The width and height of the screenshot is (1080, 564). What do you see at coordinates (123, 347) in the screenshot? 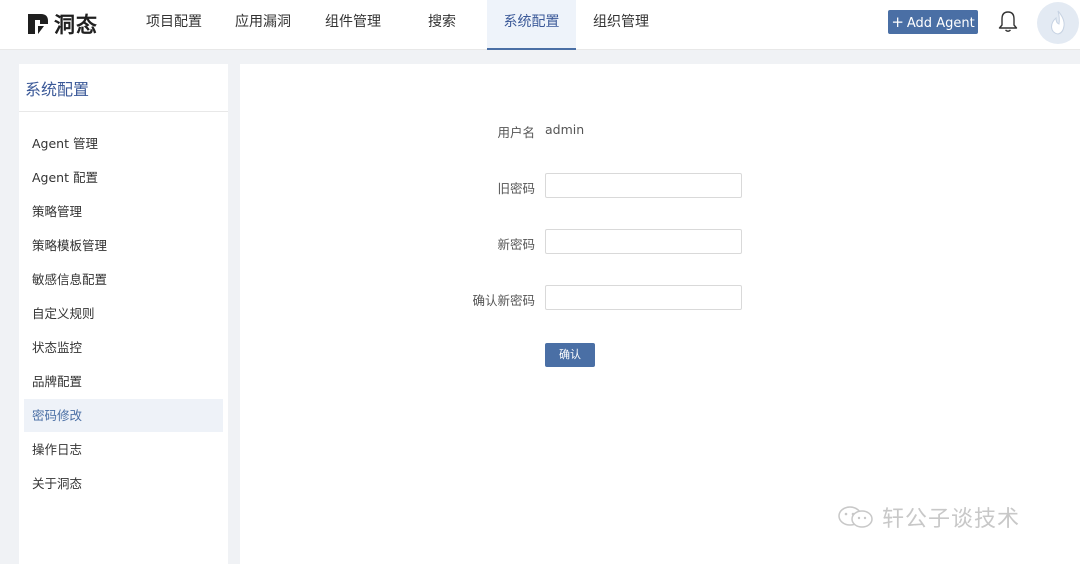
I see `sidebar-item-status-monitor: 状态监控` at bounding box center [123, 347].